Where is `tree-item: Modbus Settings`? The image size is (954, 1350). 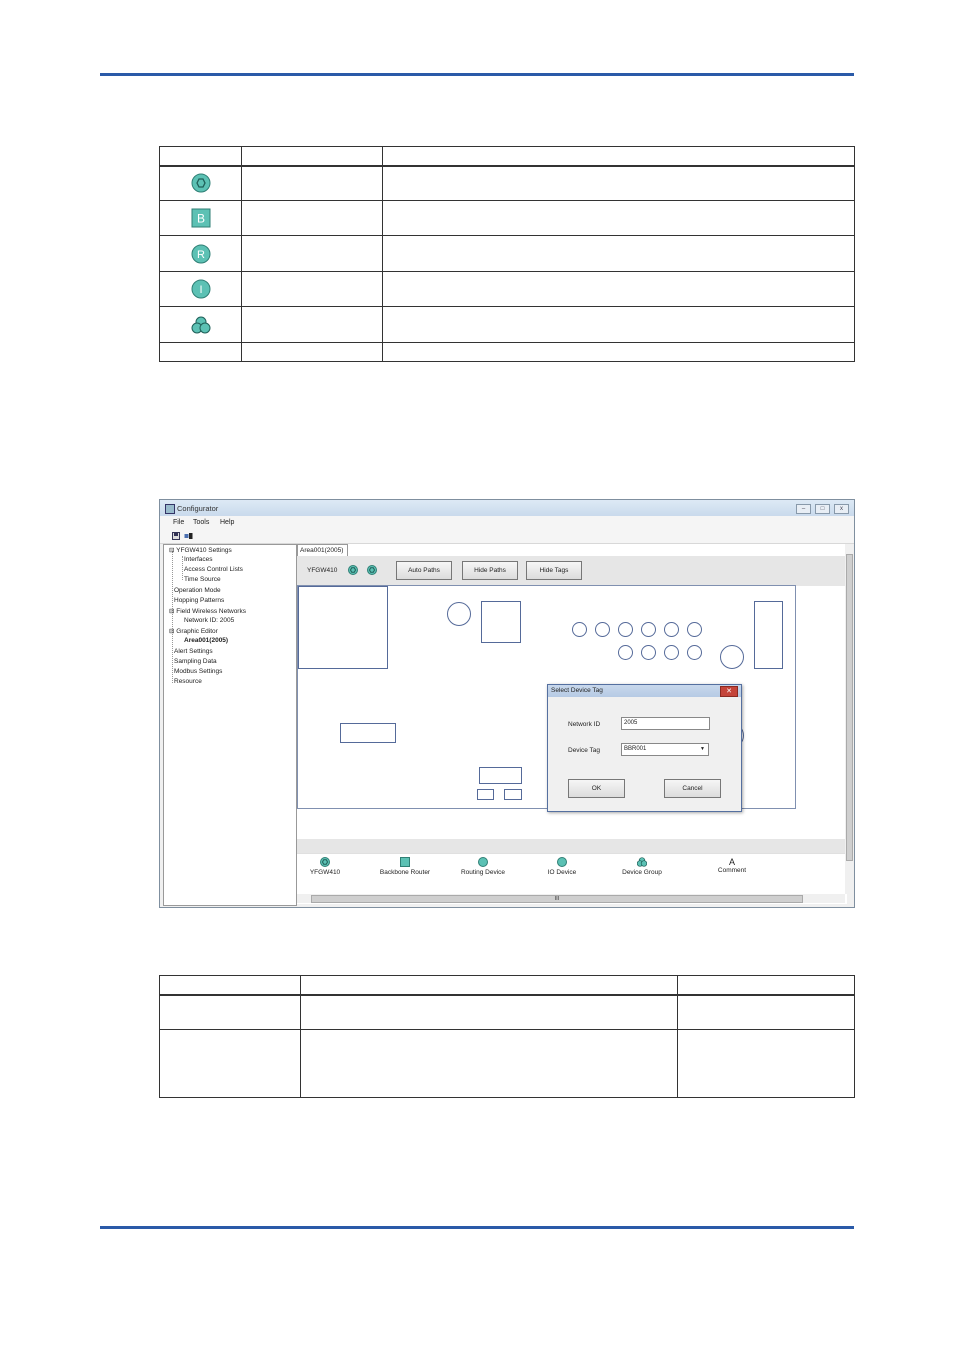 tree-item: Modbus Settings is located at coordinates (198, 671).